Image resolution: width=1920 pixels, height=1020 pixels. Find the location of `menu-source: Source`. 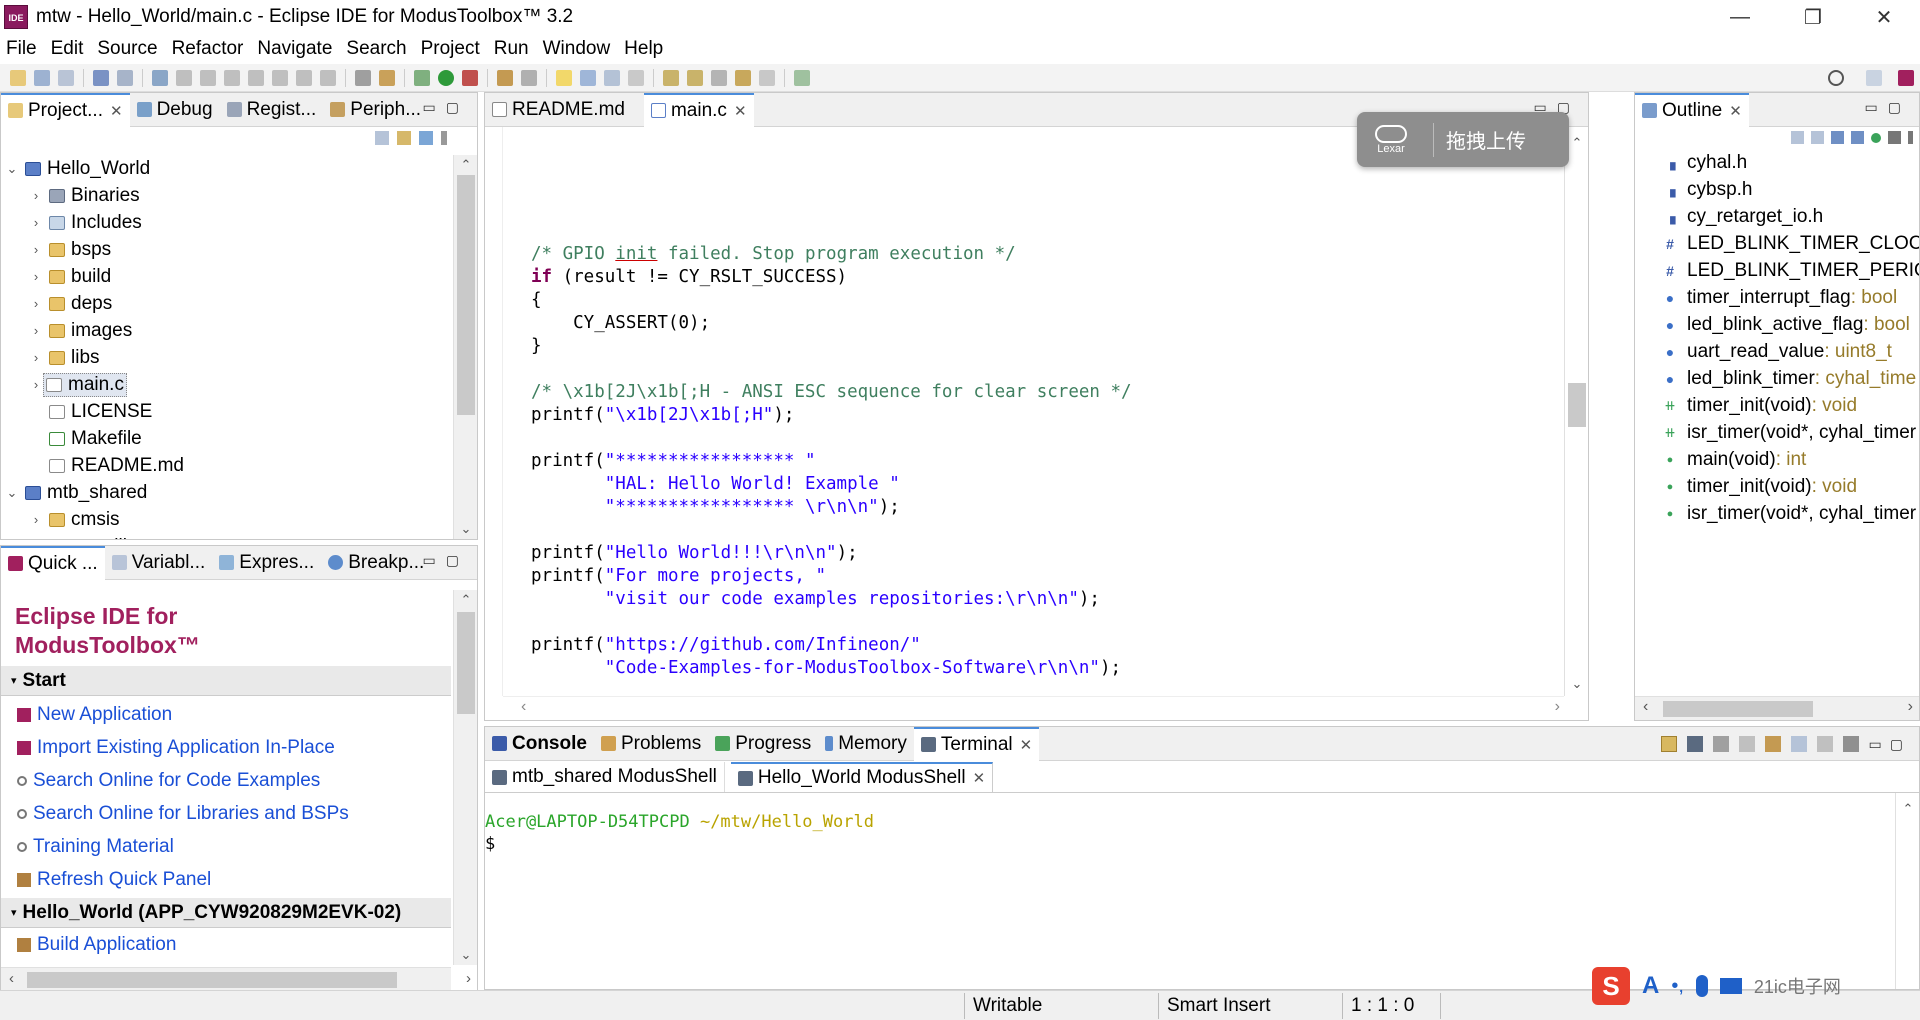

menu-source: Source is located at coordinates (127, 49).